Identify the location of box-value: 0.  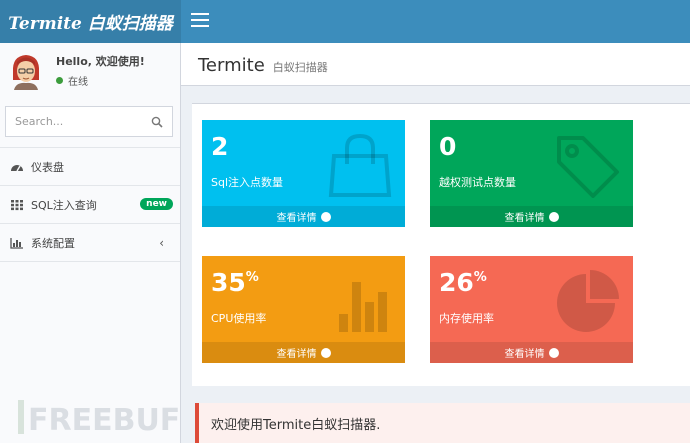
(448, 146).